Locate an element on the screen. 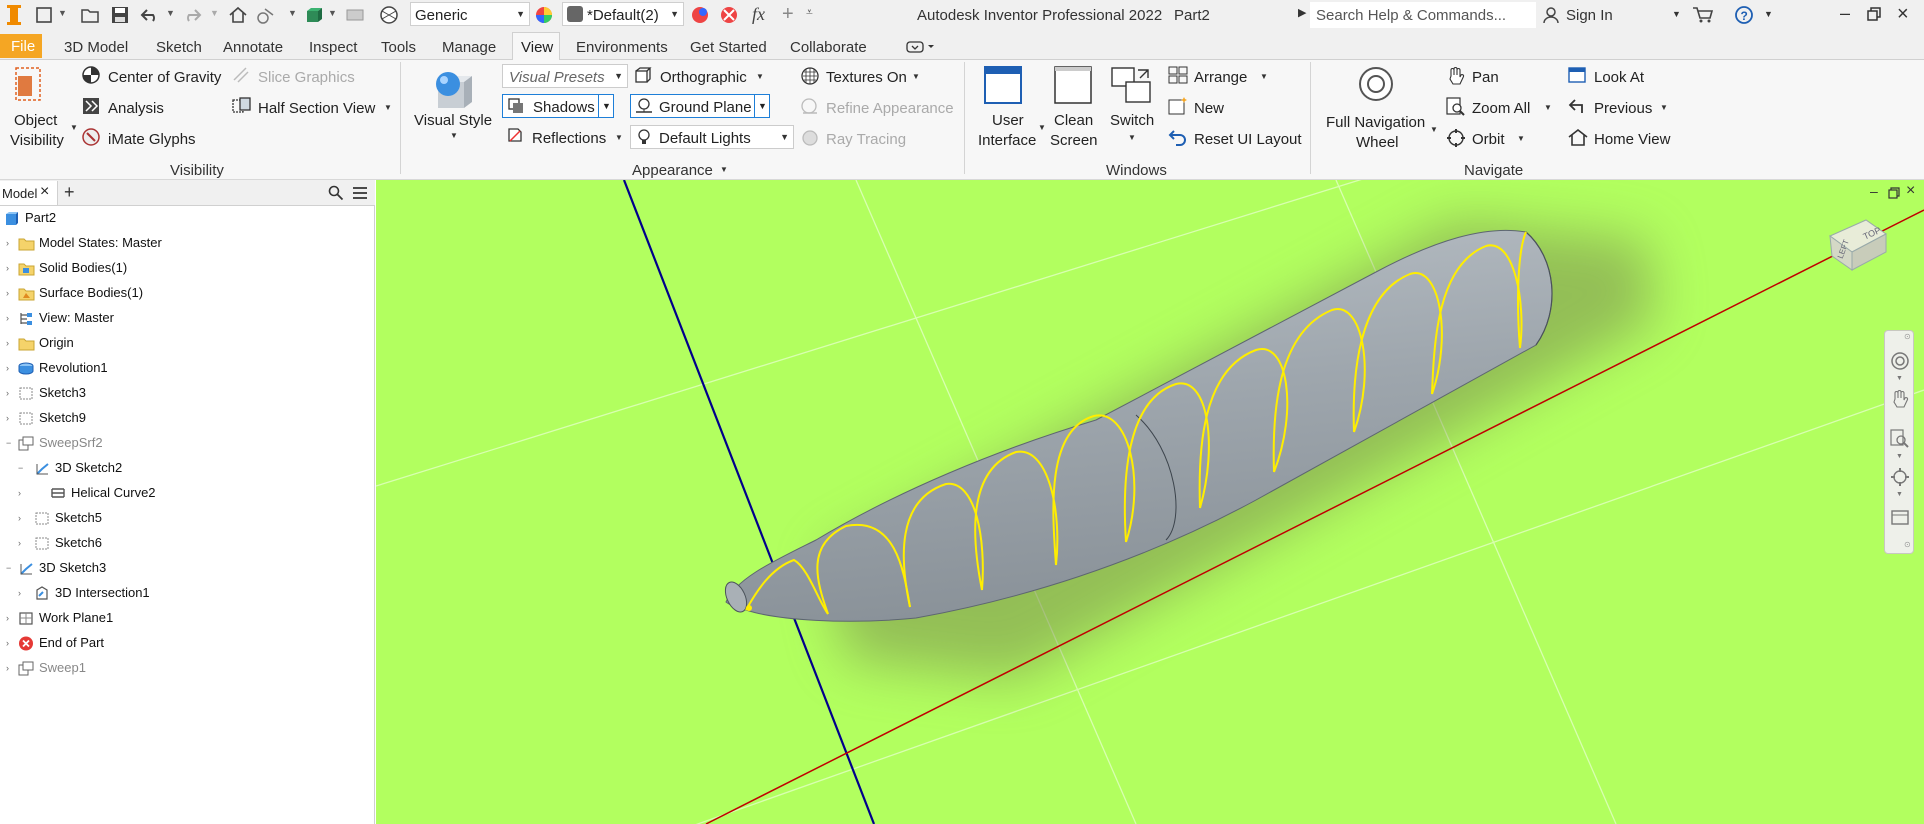 This screenshot has width=1924, height=824. ground-plane-dropdown: ▼ is located at coordinates (762, 106).